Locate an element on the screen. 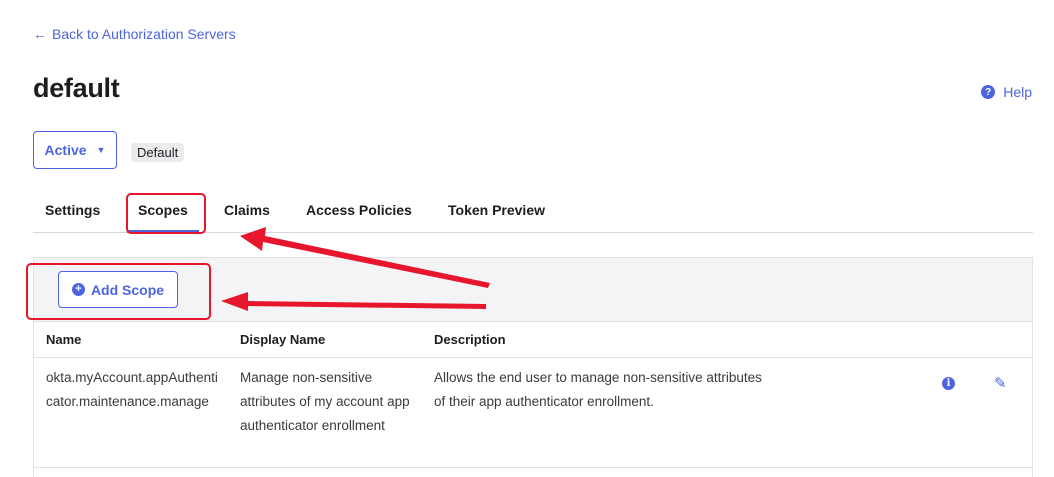 The width and height of the screenshot is (1054, 477). annotation-arrows is located at coordinates (355, 269).